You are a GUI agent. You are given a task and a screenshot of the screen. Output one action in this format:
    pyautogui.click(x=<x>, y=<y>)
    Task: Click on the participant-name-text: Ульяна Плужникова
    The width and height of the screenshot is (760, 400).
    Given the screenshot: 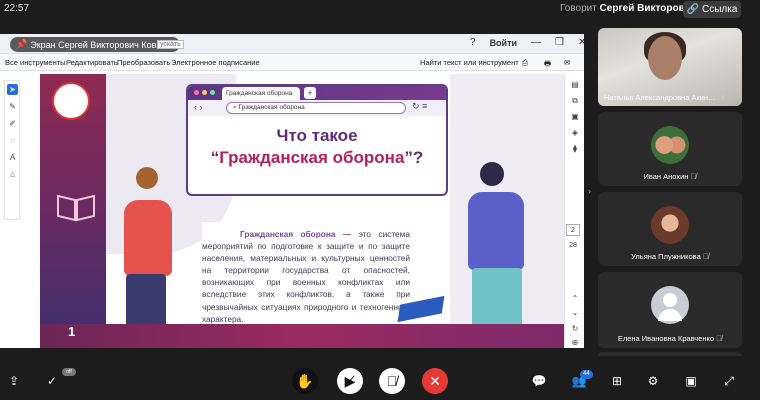 What is the action you would take?
    pyautogui.click(x=666, y=256)
    